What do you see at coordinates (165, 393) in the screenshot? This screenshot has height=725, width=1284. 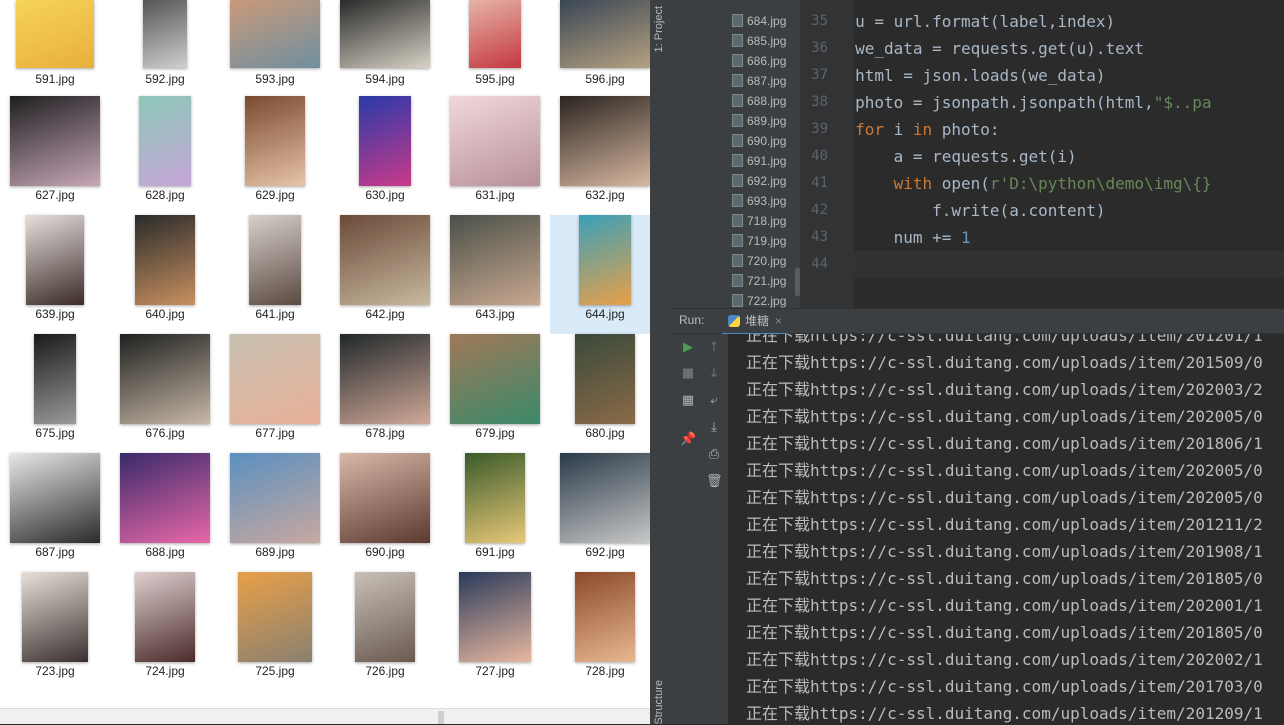 I see `file-tile: 676.jpg` at bounding box center [165, 393].